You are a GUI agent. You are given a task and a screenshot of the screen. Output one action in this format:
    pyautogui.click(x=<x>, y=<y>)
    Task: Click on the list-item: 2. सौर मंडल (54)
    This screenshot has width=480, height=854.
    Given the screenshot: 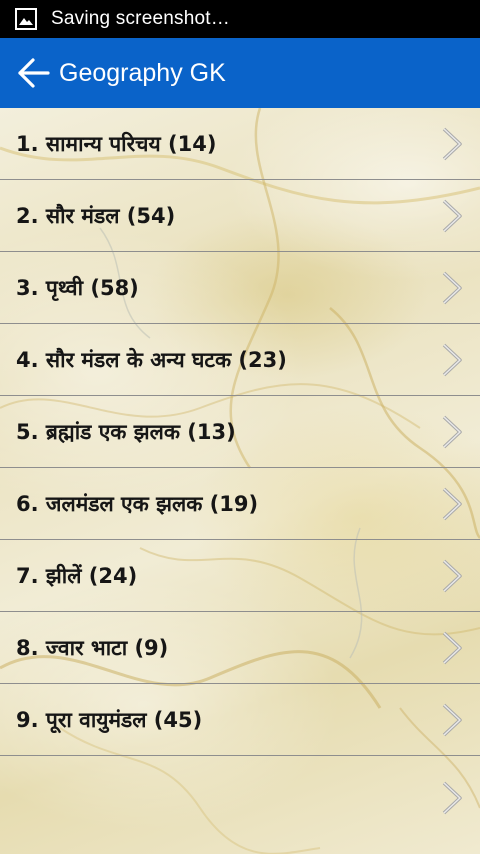 What is the action you would take?
    pyautogui.click(x=240, y=216)
    